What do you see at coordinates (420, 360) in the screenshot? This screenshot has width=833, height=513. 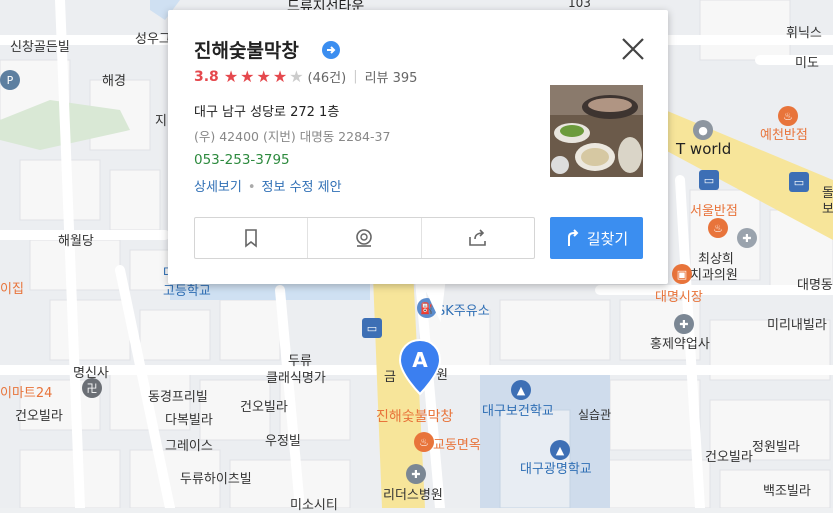 I see `marker-letter: A` at bounding box center [420, 360].